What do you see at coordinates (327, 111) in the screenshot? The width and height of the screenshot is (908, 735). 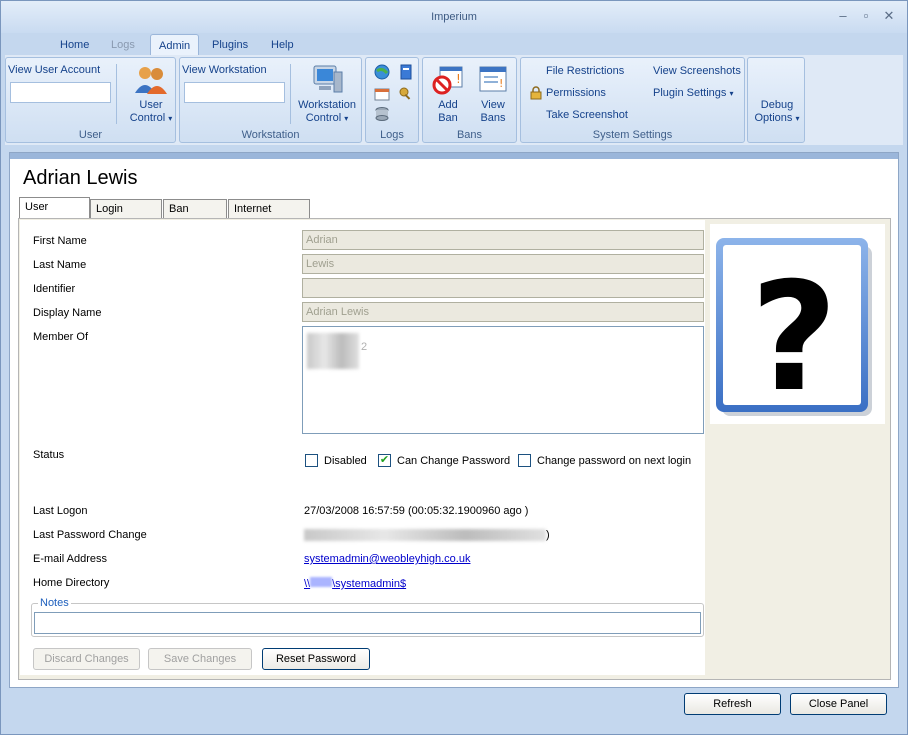 I see `workstation-control-label: Workstation Control ▾` at bounding box center [327, 111].